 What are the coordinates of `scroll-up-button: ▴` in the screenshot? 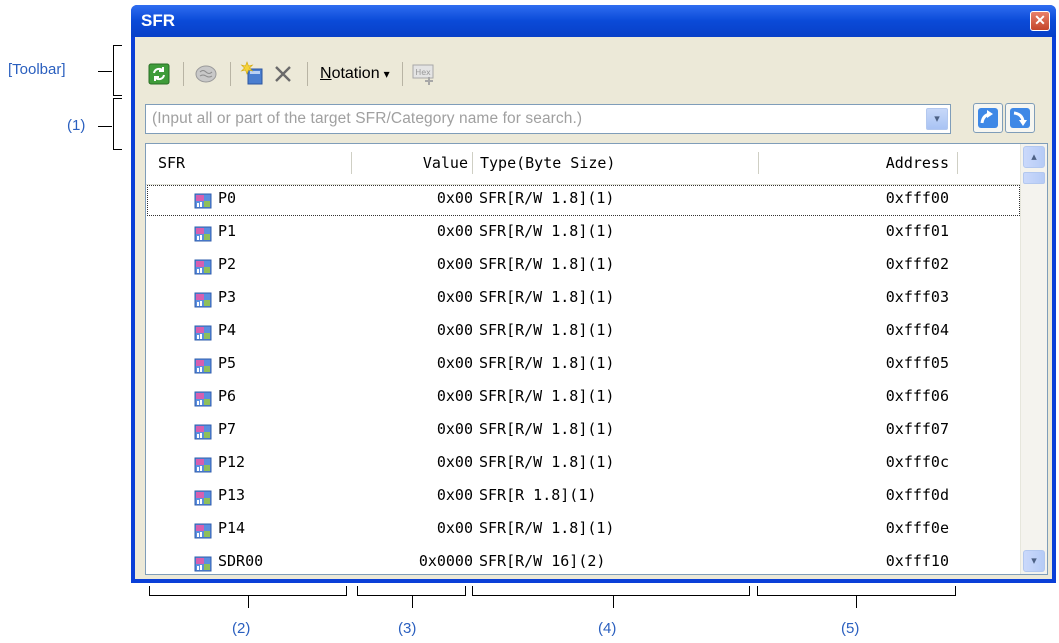 It's located at (1034, 157).